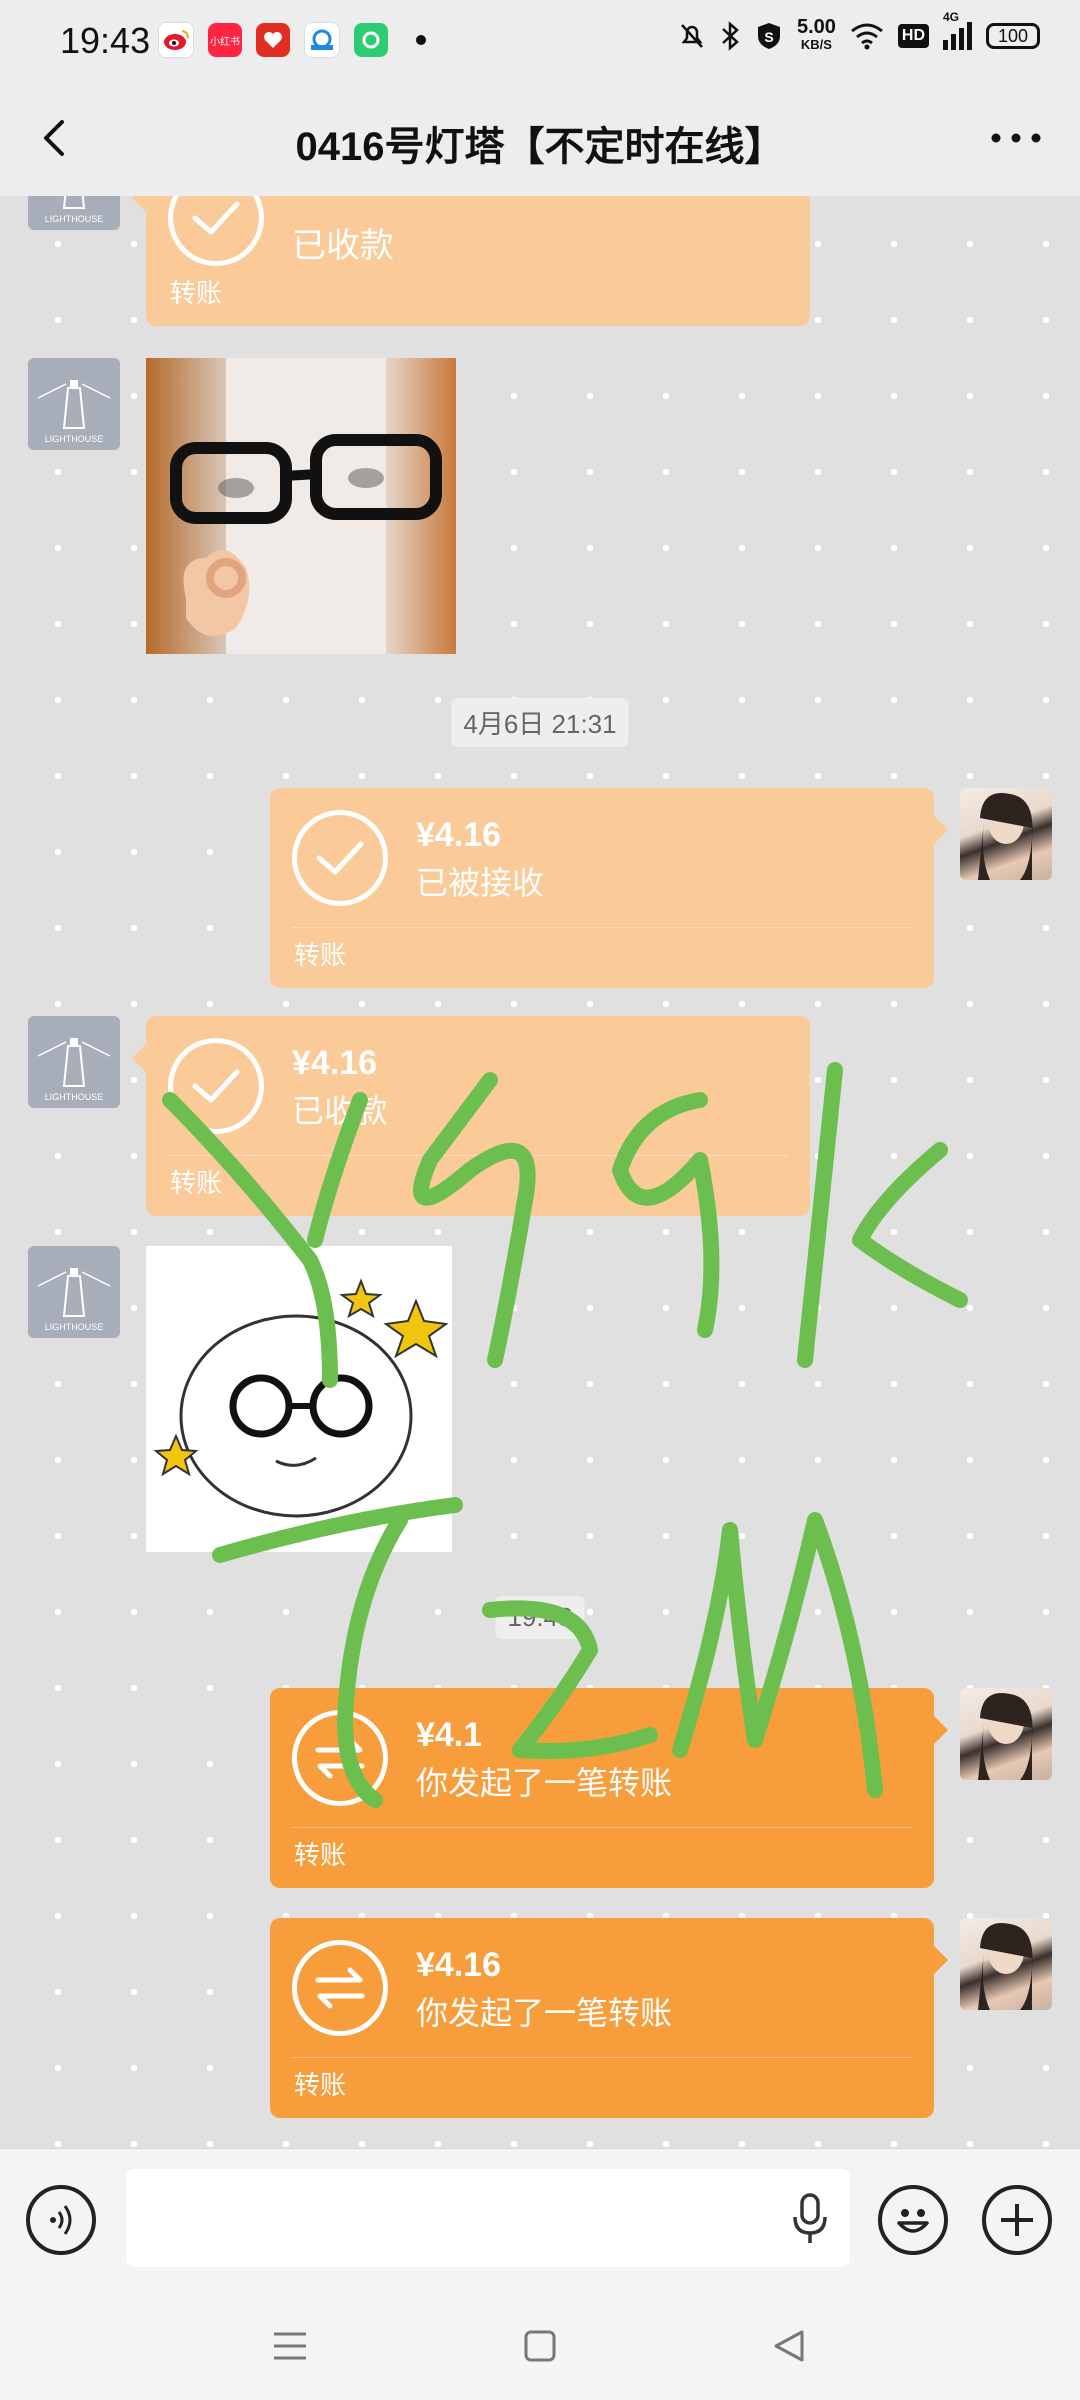 Image resolution: width=1080 pixels, height=2400 pixels. Describe the element at coordinates (74, 202) in the screenshot. I see `lighthouse-logo-icon` at that location.